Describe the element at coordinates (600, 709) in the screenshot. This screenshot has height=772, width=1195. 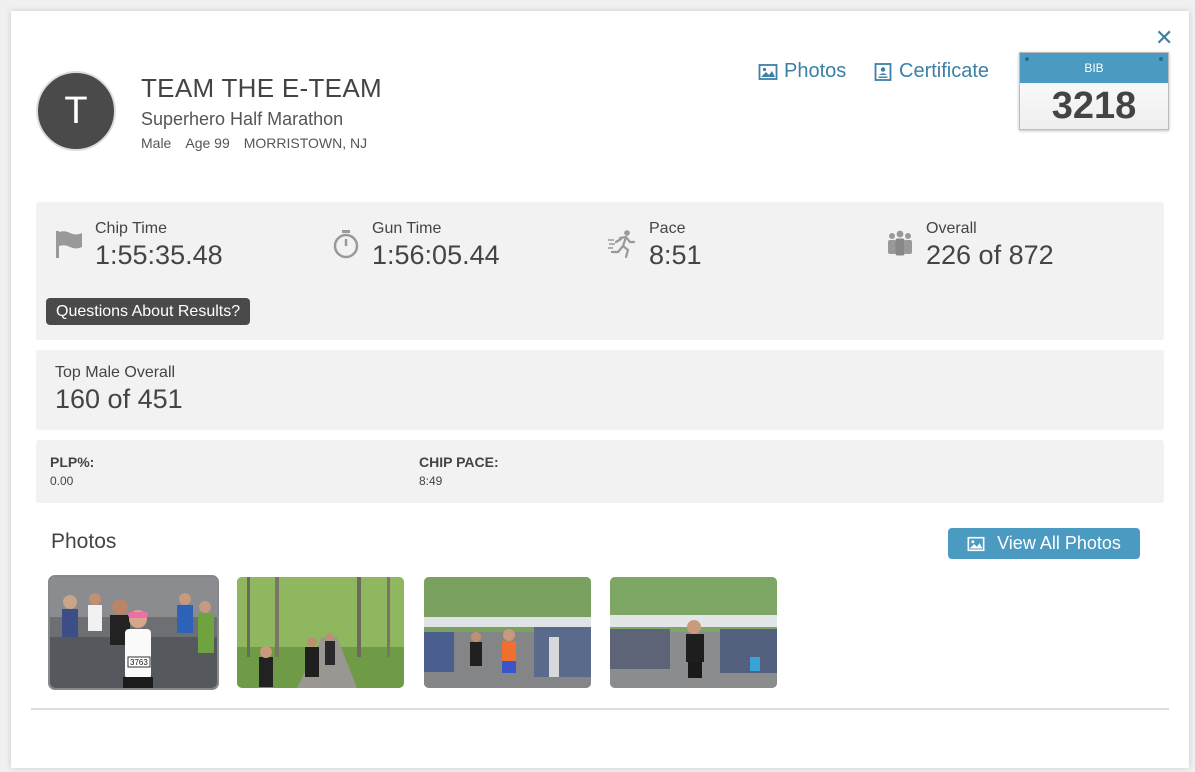
I see `section-divider` at that location.